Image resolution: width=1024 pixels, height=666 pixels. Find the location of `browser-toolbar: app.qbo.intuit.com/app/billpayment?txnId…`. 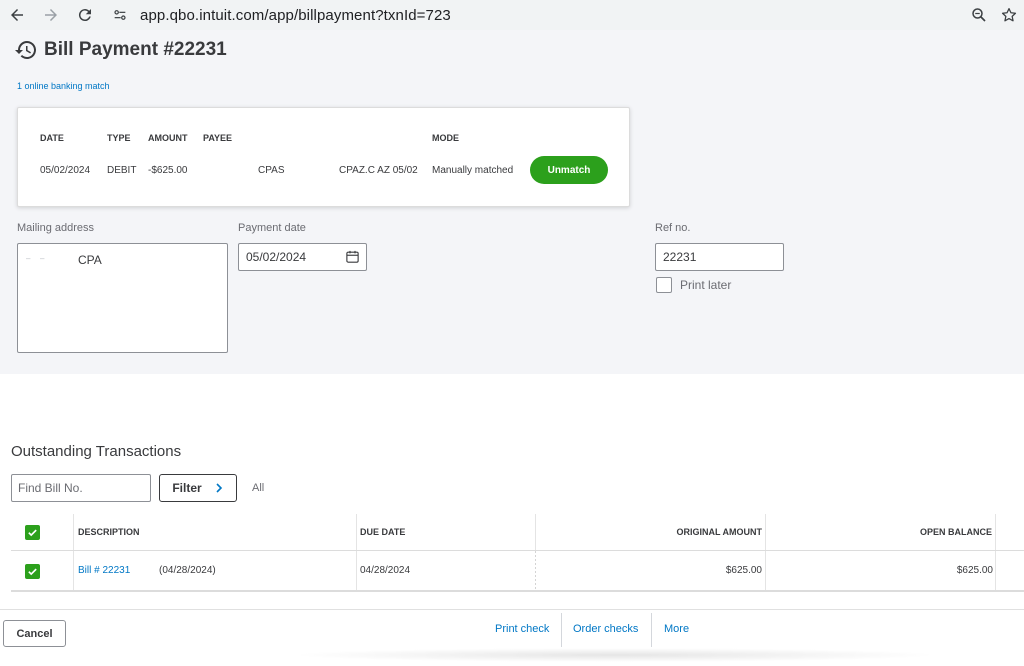

browser-toolbar: app.qbo.intuit.com/app/billpayment?txnId… is located at coordinates (512, 15).